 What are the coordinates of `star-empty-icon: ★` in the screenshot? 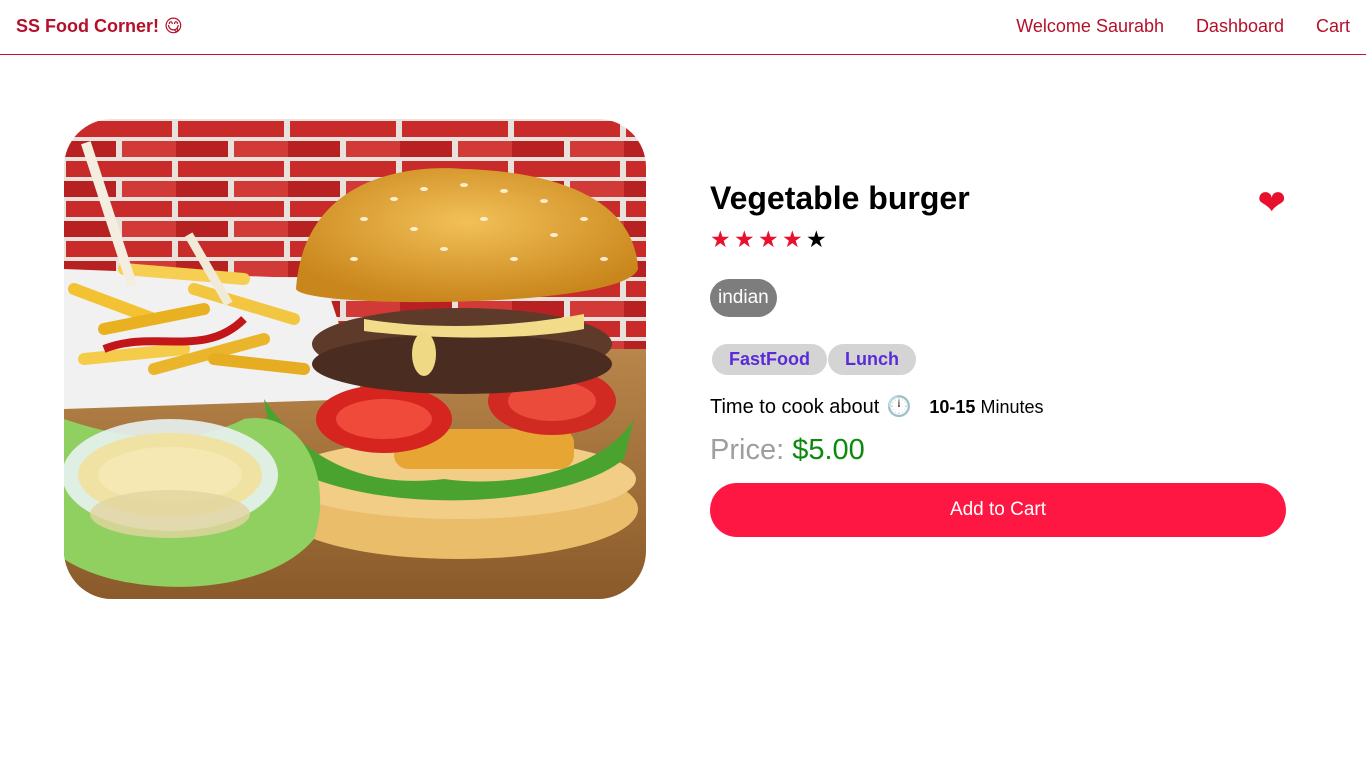 It's located at (816, 240).